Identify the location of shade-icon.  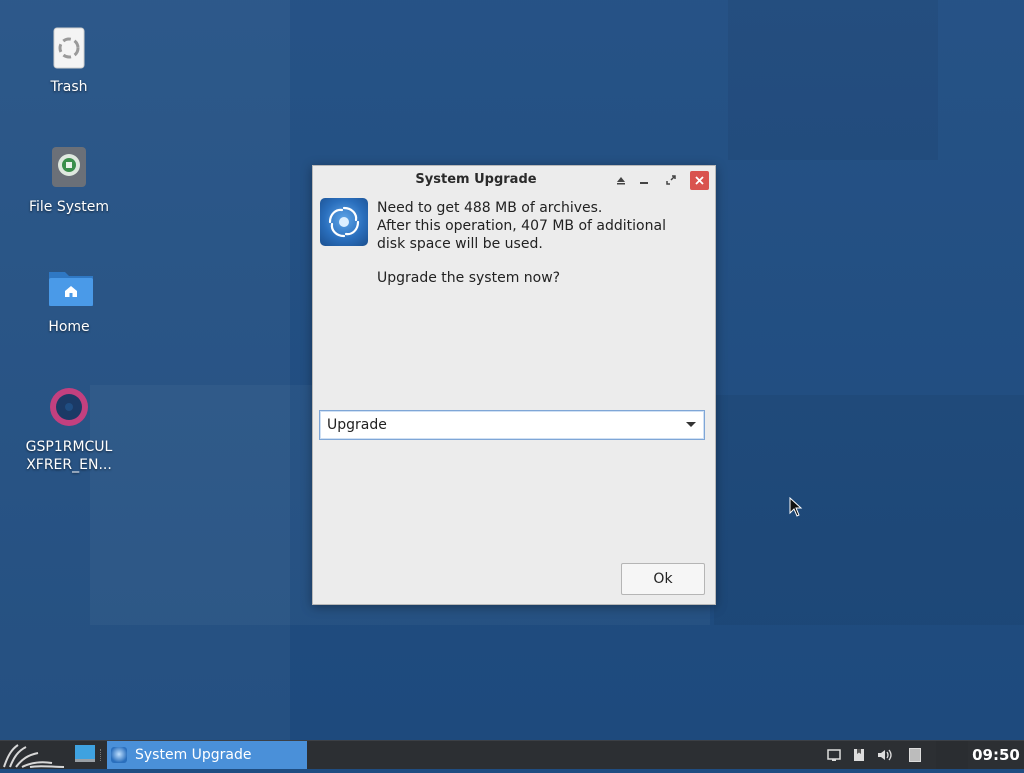
(621, 181).